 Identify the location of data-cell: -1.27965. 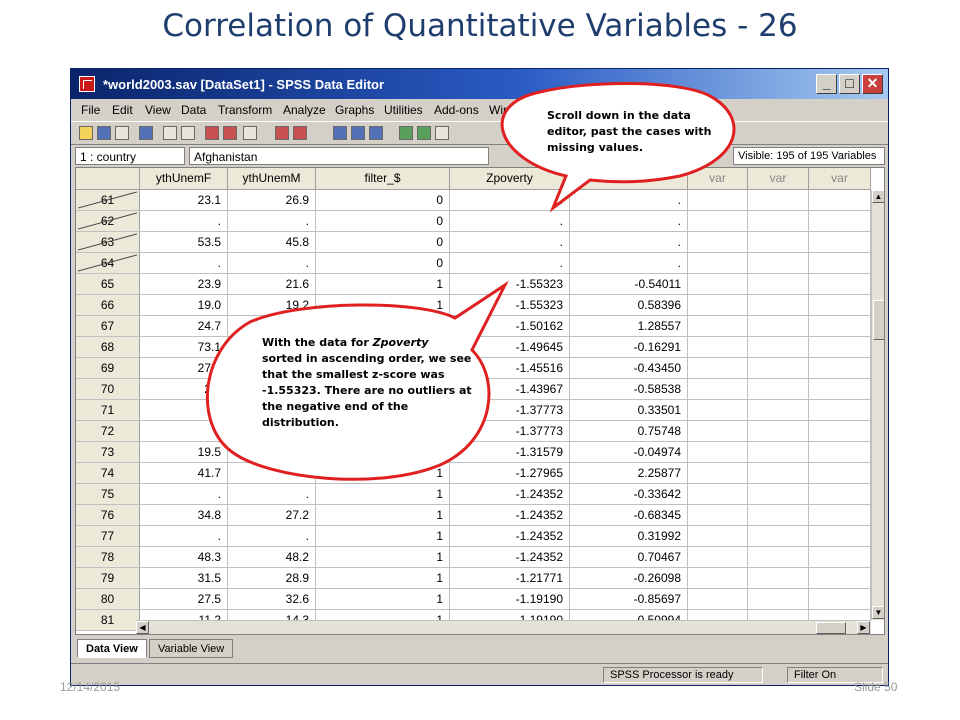
(510, 473).